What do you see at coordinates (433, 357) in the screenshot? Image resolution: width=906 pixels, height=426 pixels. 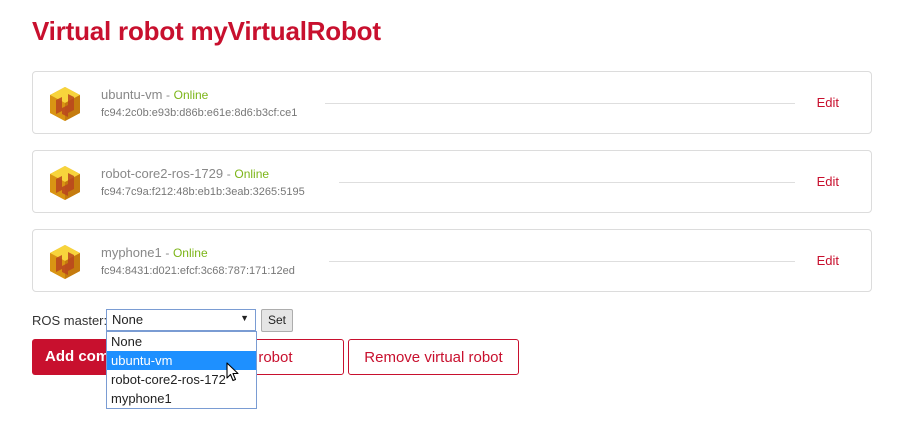 I see `remove-virtual-robot-button: Remove virtual robot` at bounding box center [433, 357].